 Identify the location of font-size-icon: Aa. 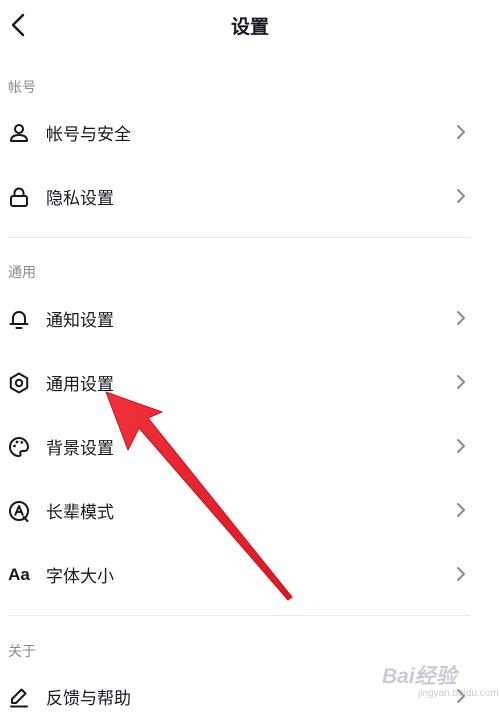
(19, 575).